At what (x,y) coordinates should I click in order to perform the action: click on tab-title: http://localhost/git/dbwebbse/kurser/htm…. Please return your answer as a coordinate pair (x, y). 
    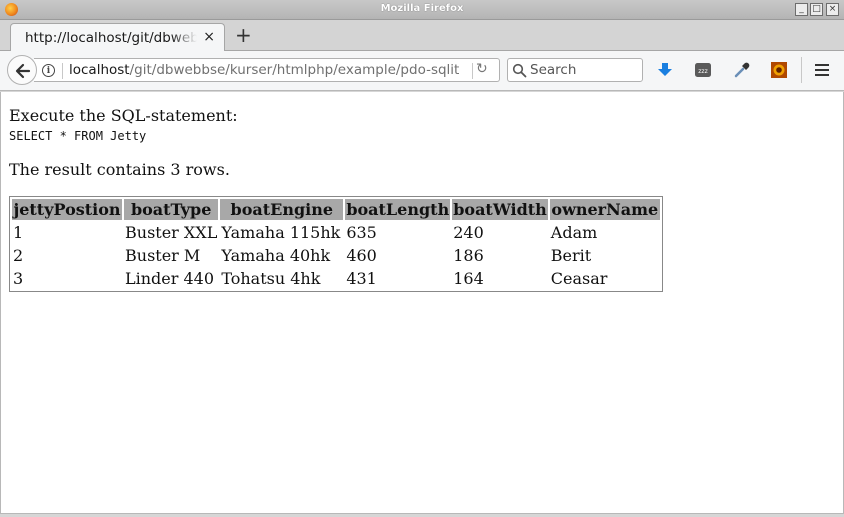
    Looking at the image, I should click on (111, 38).